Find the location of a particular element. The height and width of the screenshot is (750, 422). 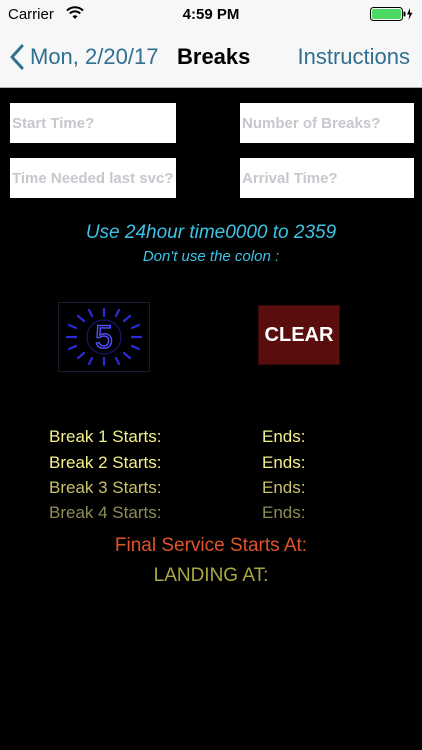

time-needed-input is located at coordinates (93, 178).